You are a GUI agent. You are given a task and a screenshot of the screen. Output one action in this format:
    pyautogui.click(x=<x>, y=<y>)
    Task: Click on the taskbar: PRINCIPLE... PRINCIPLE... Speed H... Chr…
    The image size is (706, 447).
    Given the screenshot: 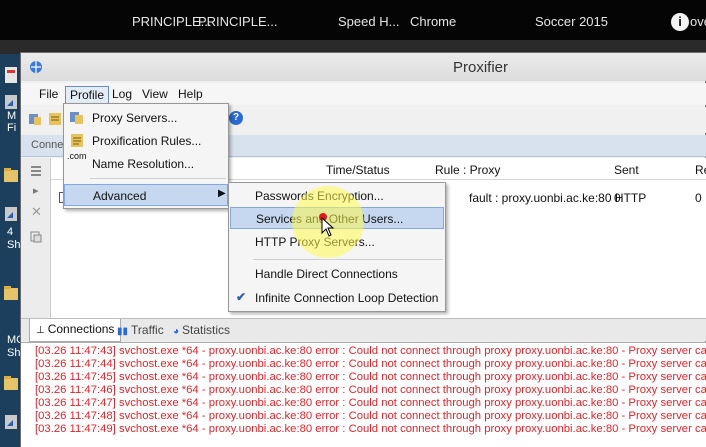 What is the action you would take?
    pyautogui.click(x=353, y=20)
    